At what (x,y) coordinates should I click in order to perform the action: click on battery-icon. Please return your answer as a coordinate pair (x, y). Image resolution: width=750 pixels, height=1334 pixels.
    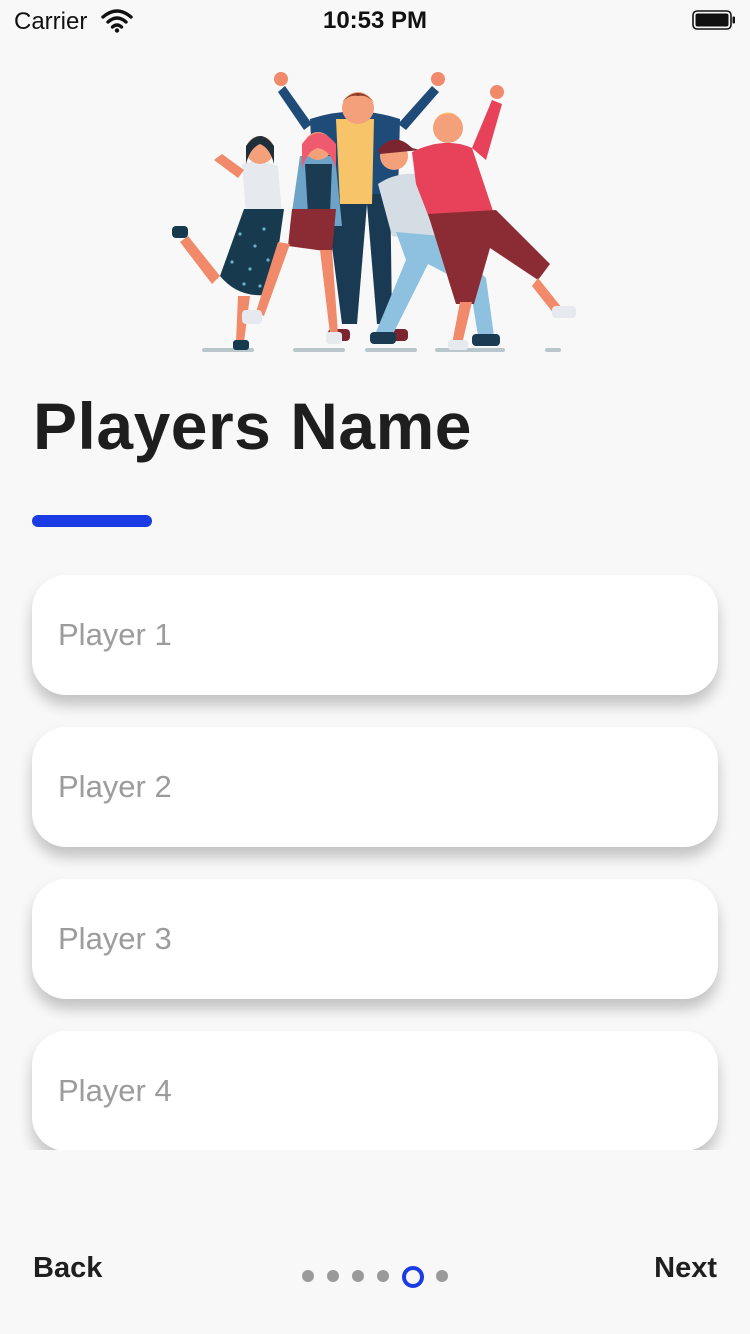
    Looking at the image, I should click on (713, 20).